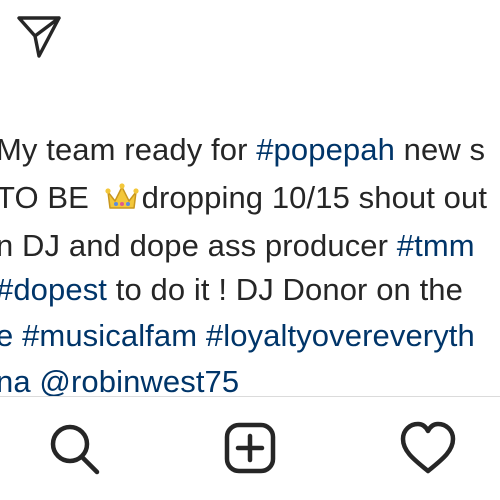 The image size is (500, 500). I want to click on search-button, so click(74, 449).